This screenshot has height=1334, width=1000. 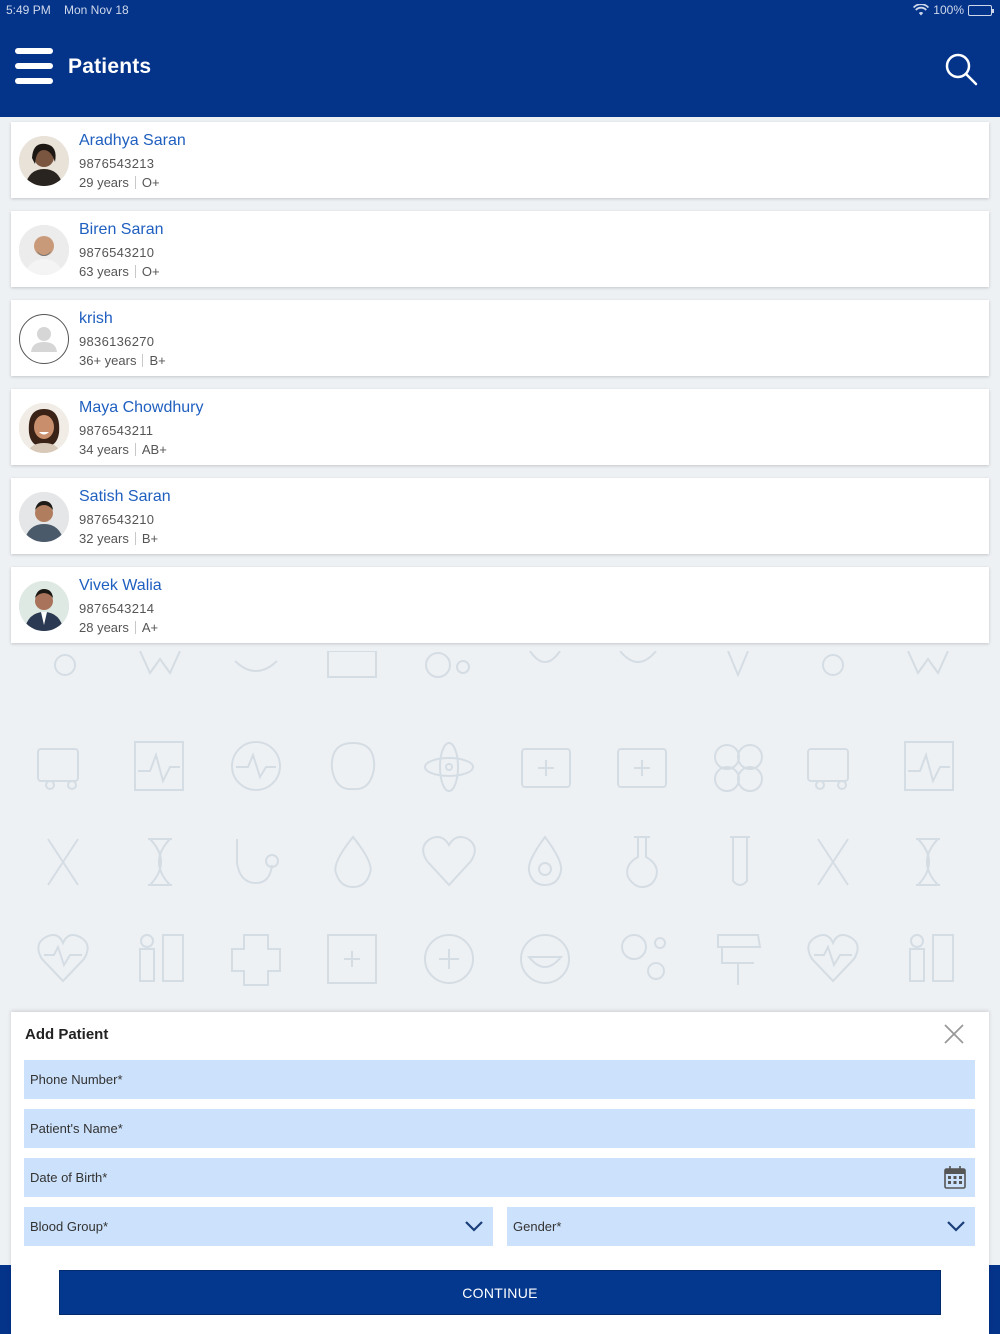 I want to click on patient-name: Vivek Walia, so click(x=120, y=586).